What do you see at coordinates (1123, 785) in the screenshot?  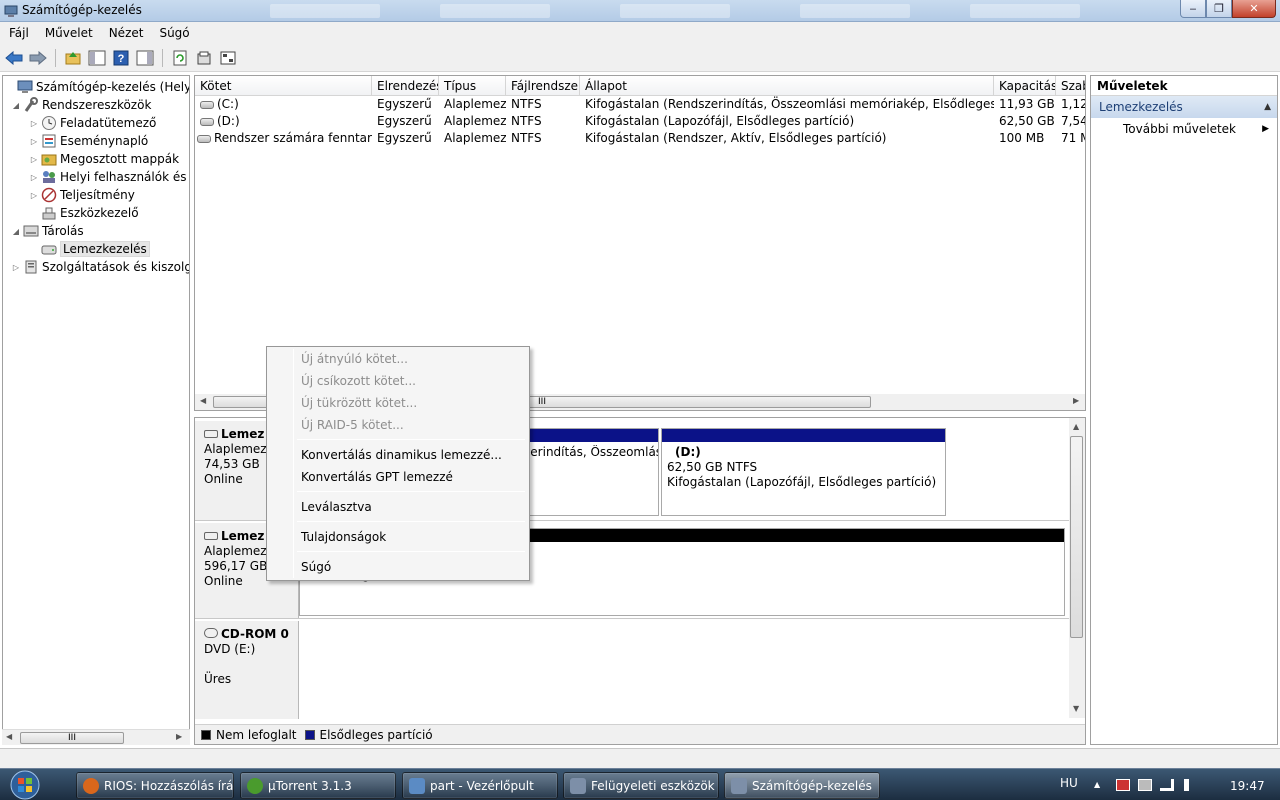 I see `action-center-icon` at bounding box center [1123, 785].